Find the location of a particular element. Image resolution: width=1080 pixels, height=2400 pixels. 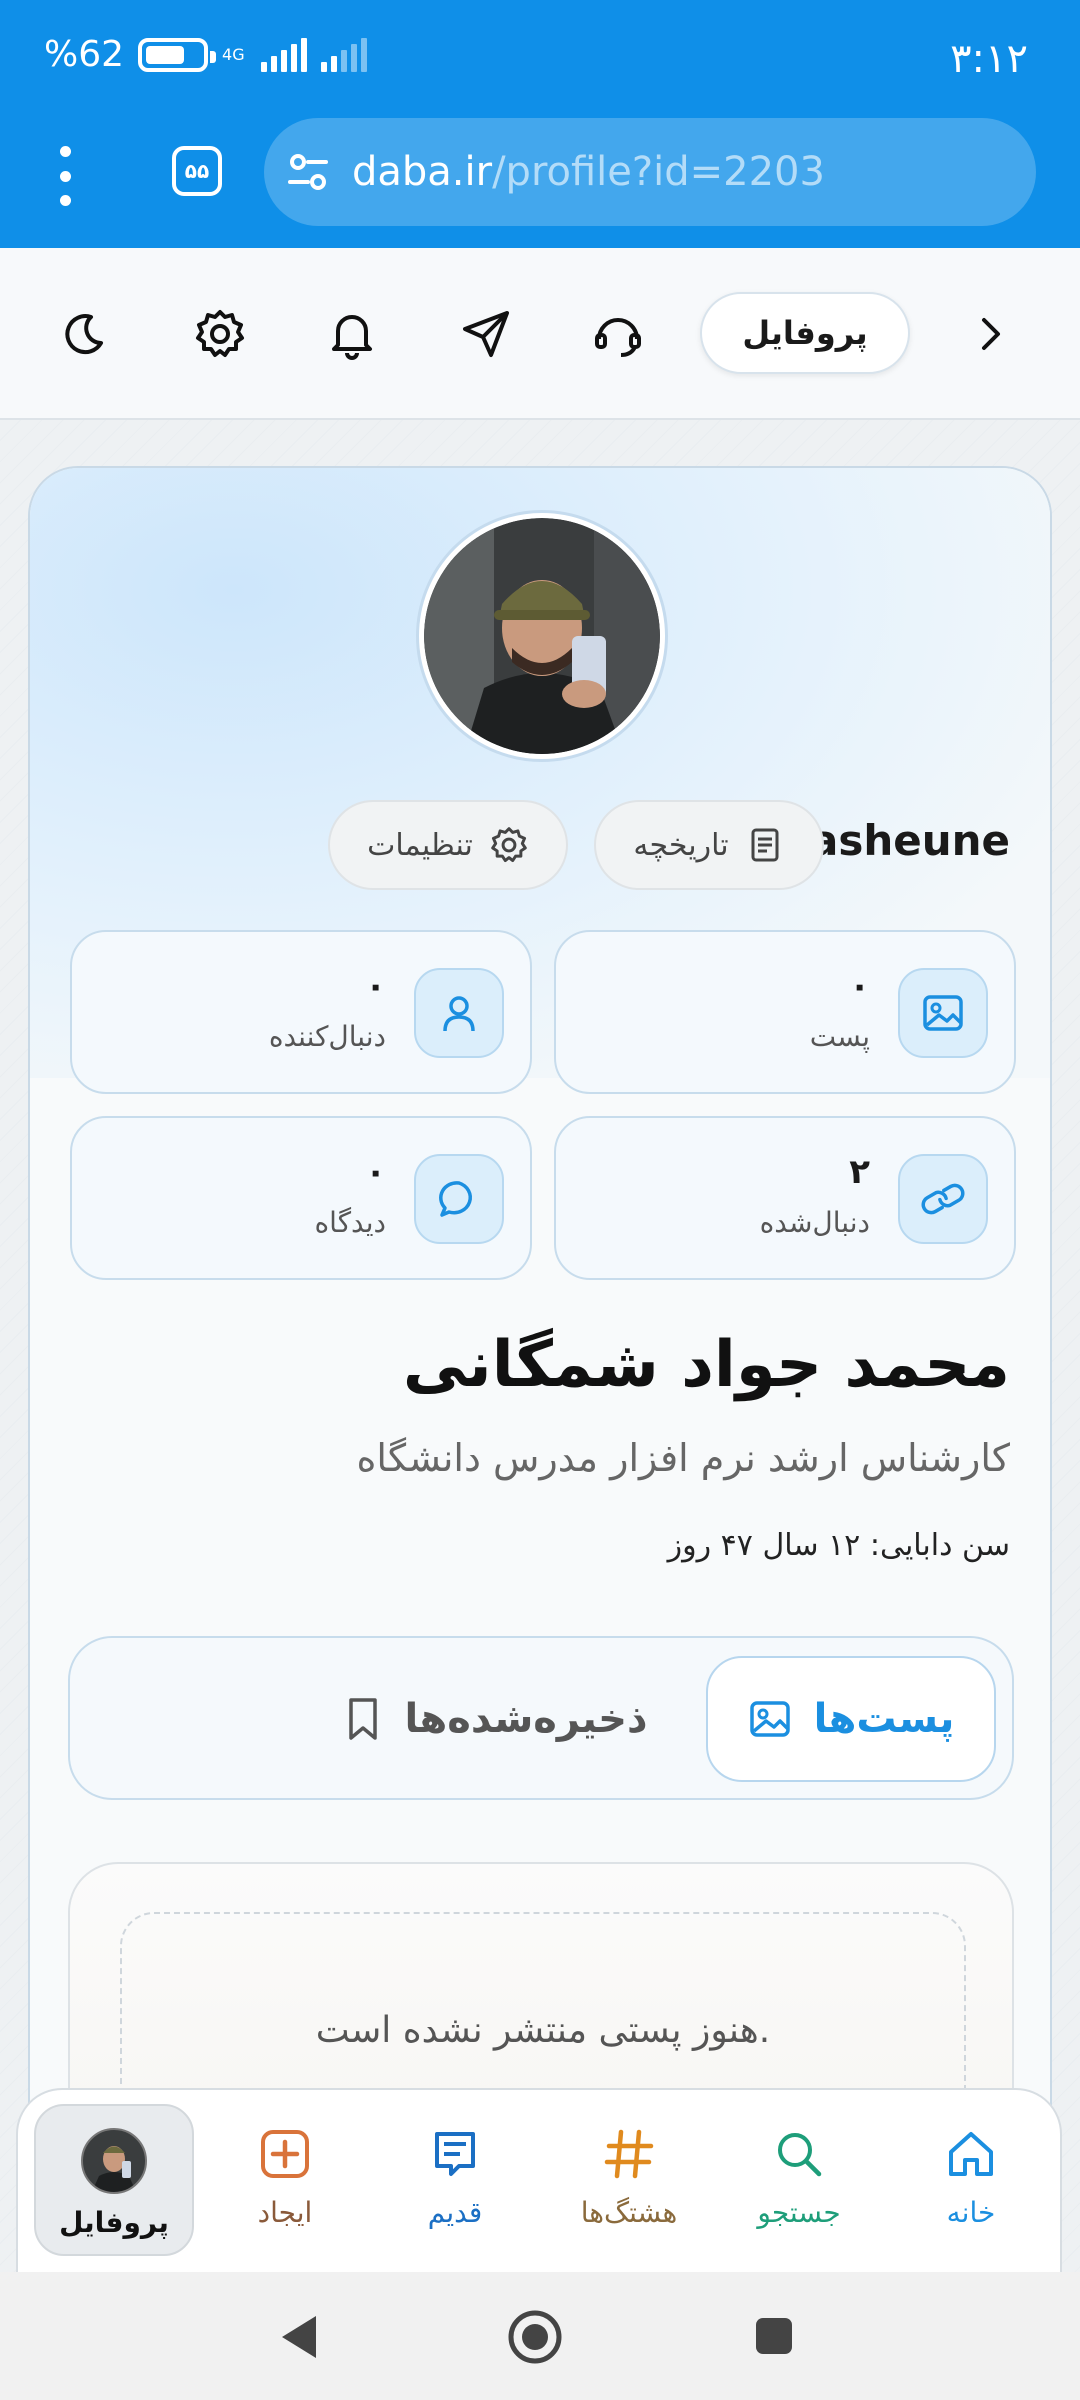

system-nav-bar is located at coordinates (540, 2336).